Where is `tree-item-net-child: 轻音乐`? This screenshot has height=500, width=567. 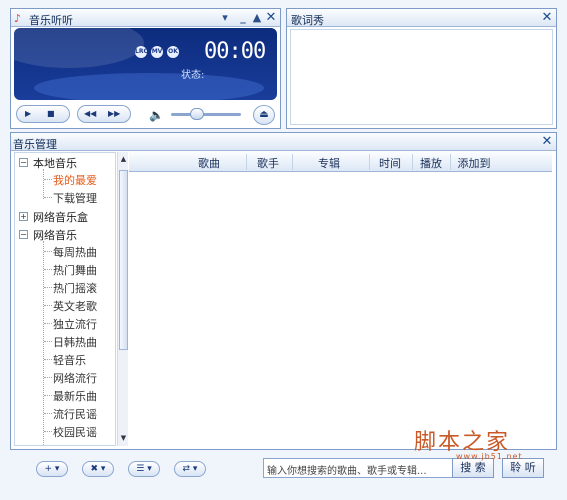 tree-item-net-child: 轻音乐 is located at coordinates (69, 360).